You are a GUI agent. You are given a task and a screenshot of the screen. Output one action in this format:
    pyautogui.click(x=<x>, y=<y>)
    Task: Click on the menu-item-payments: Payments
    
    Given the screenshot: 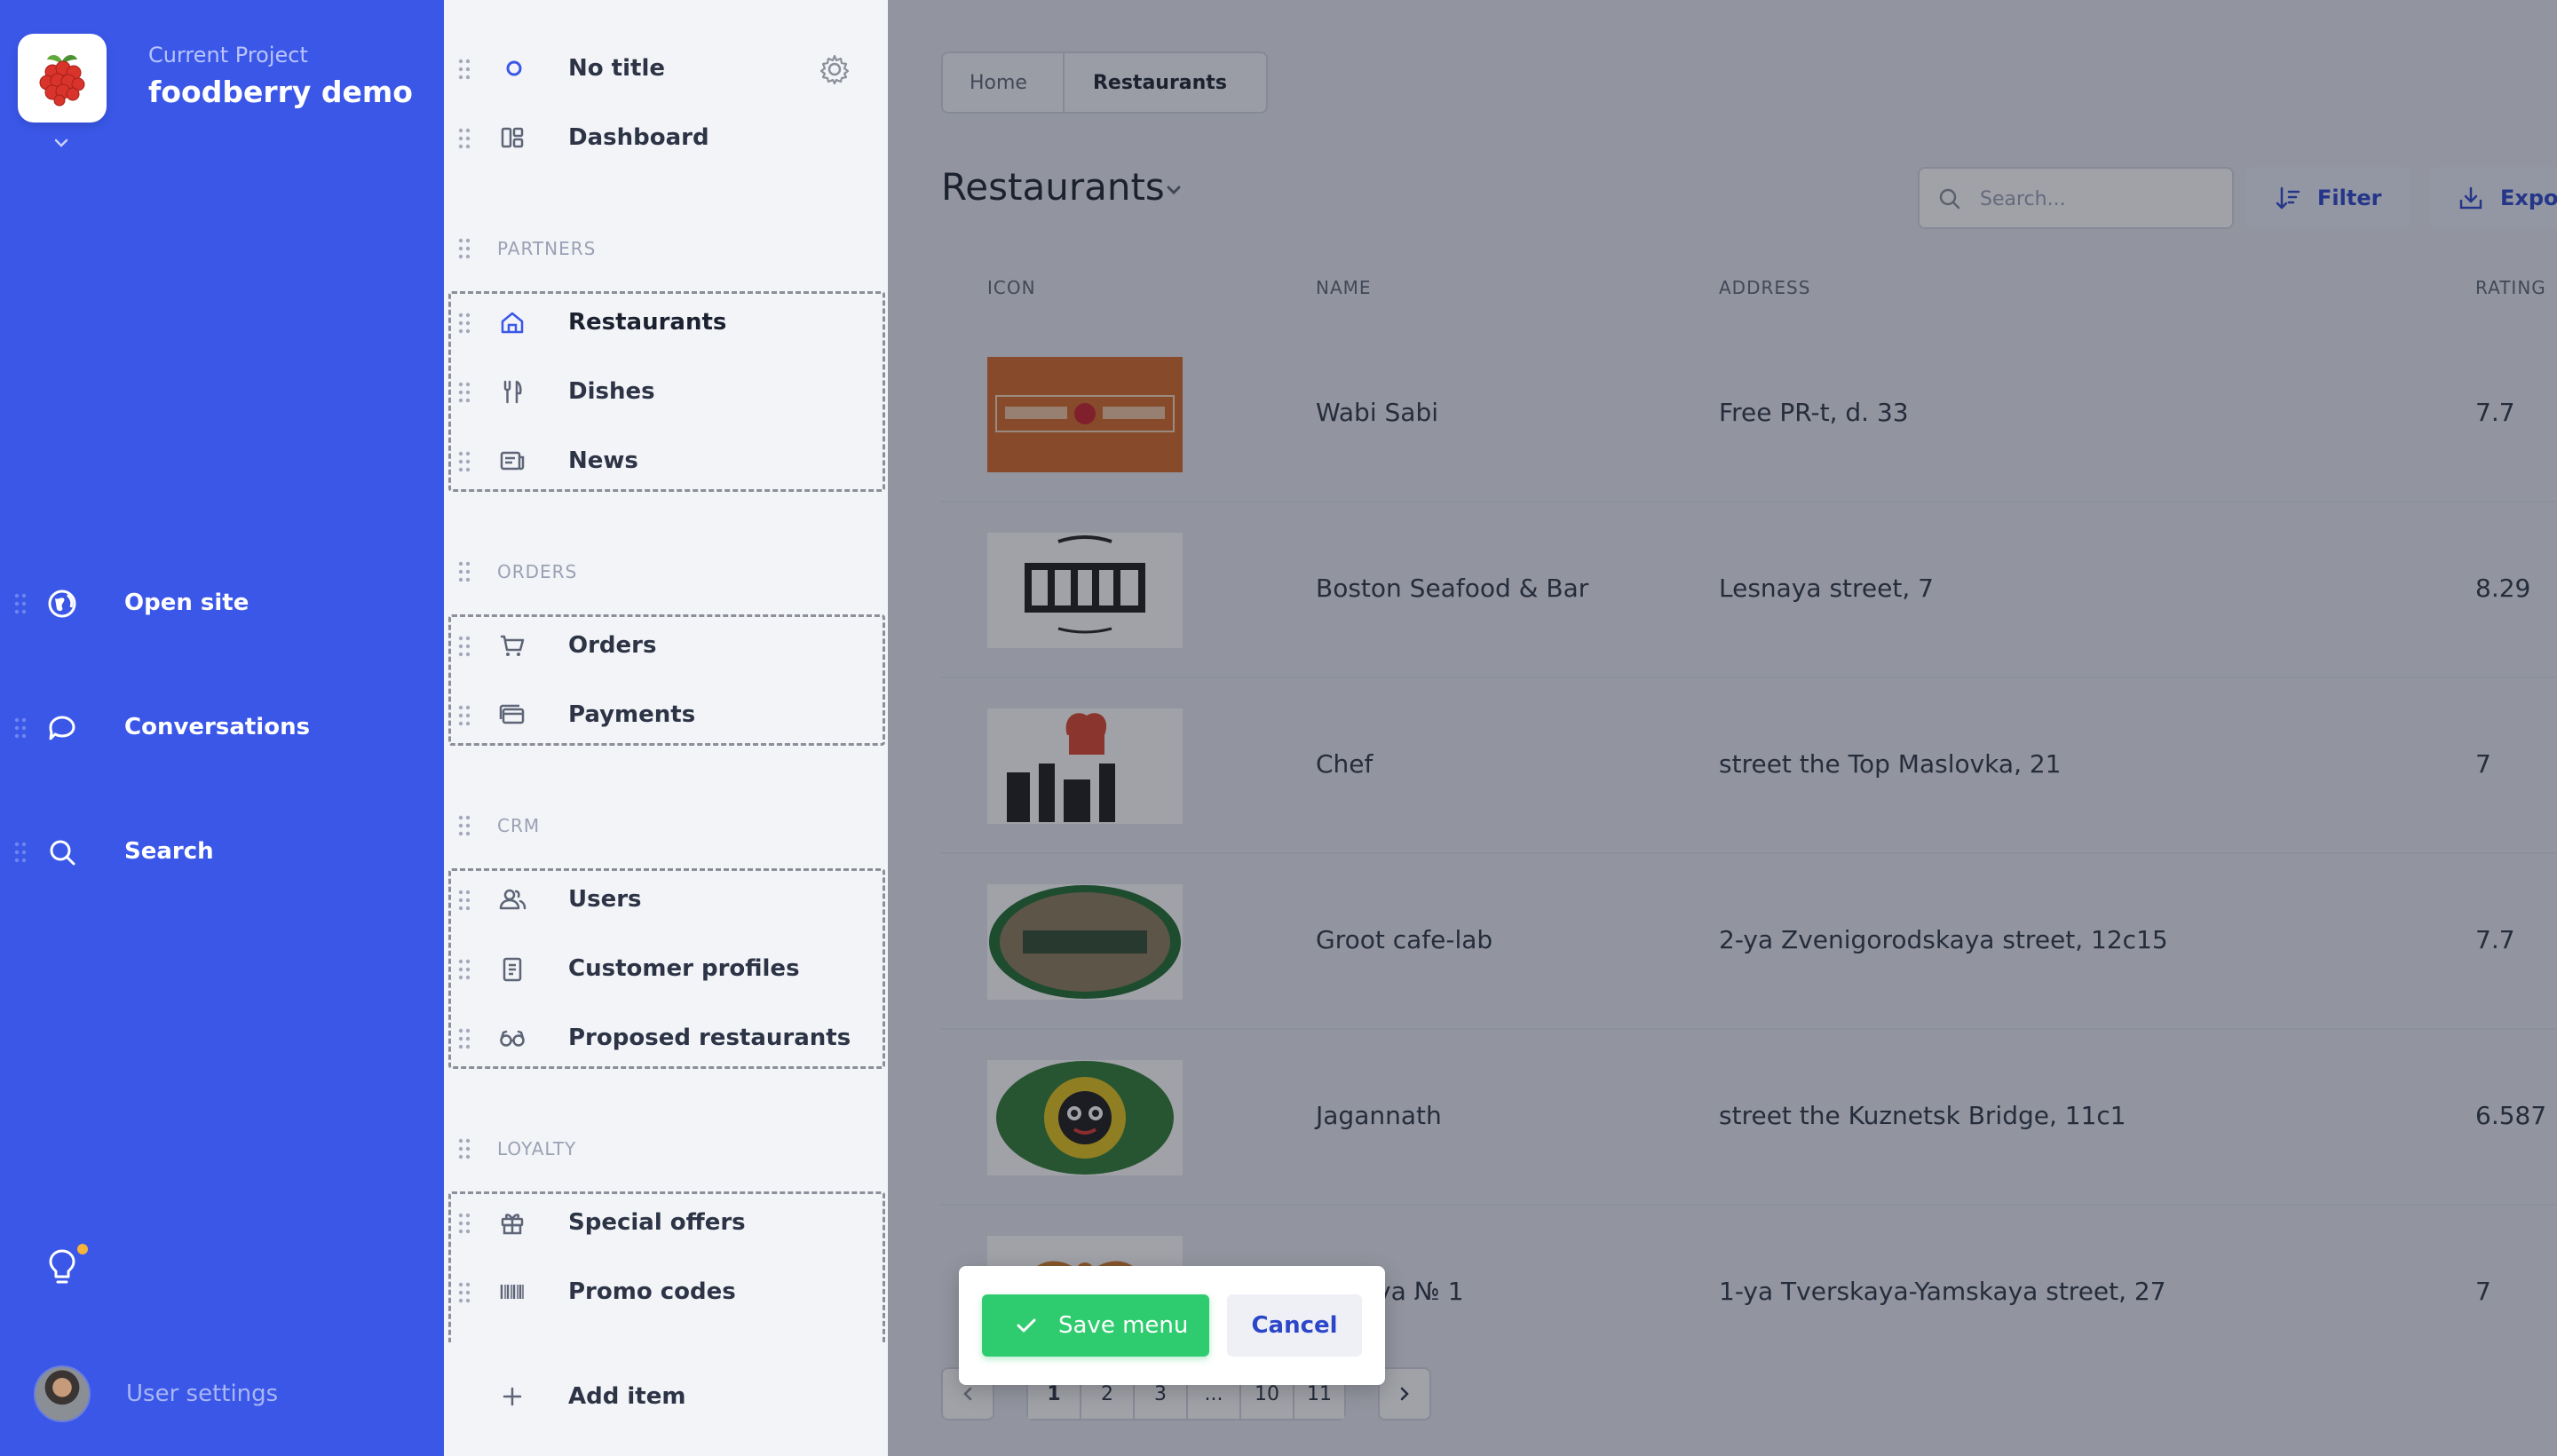 What is the action you would take?
    pyautogui.click(x=666, y=715)
    